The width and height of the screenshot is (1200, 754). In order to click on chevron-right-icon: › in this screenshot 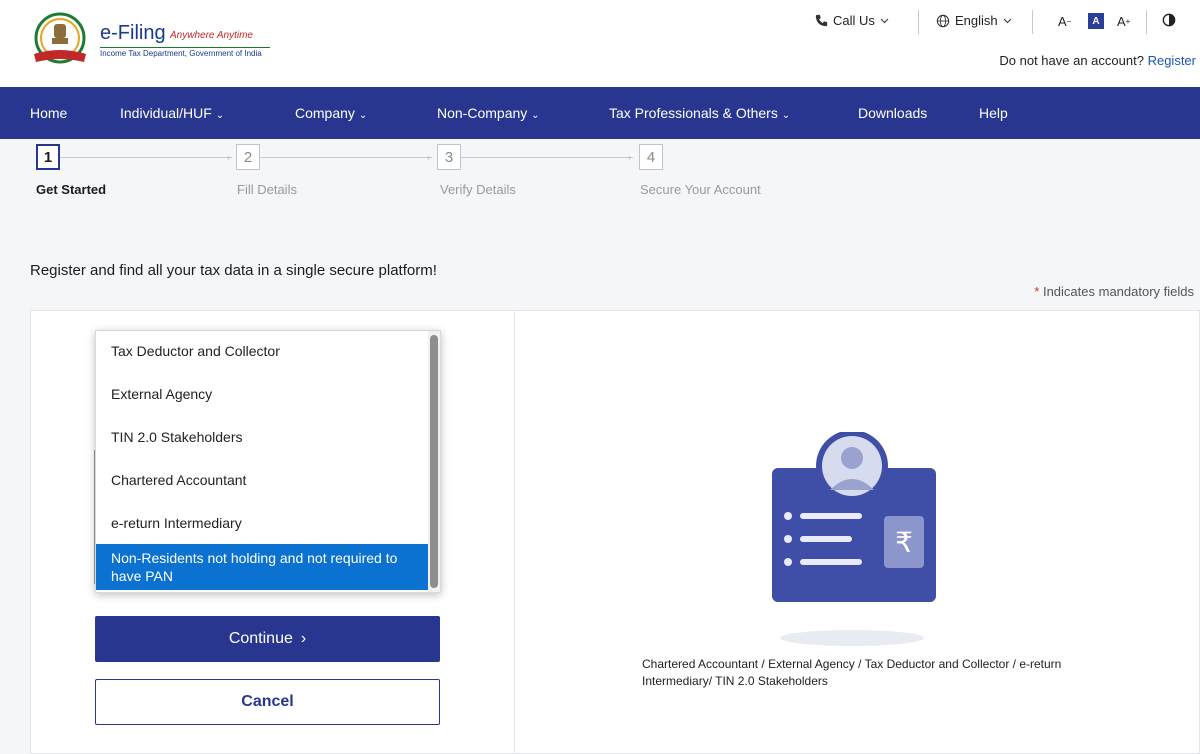, I will do `click(303, 638)`.